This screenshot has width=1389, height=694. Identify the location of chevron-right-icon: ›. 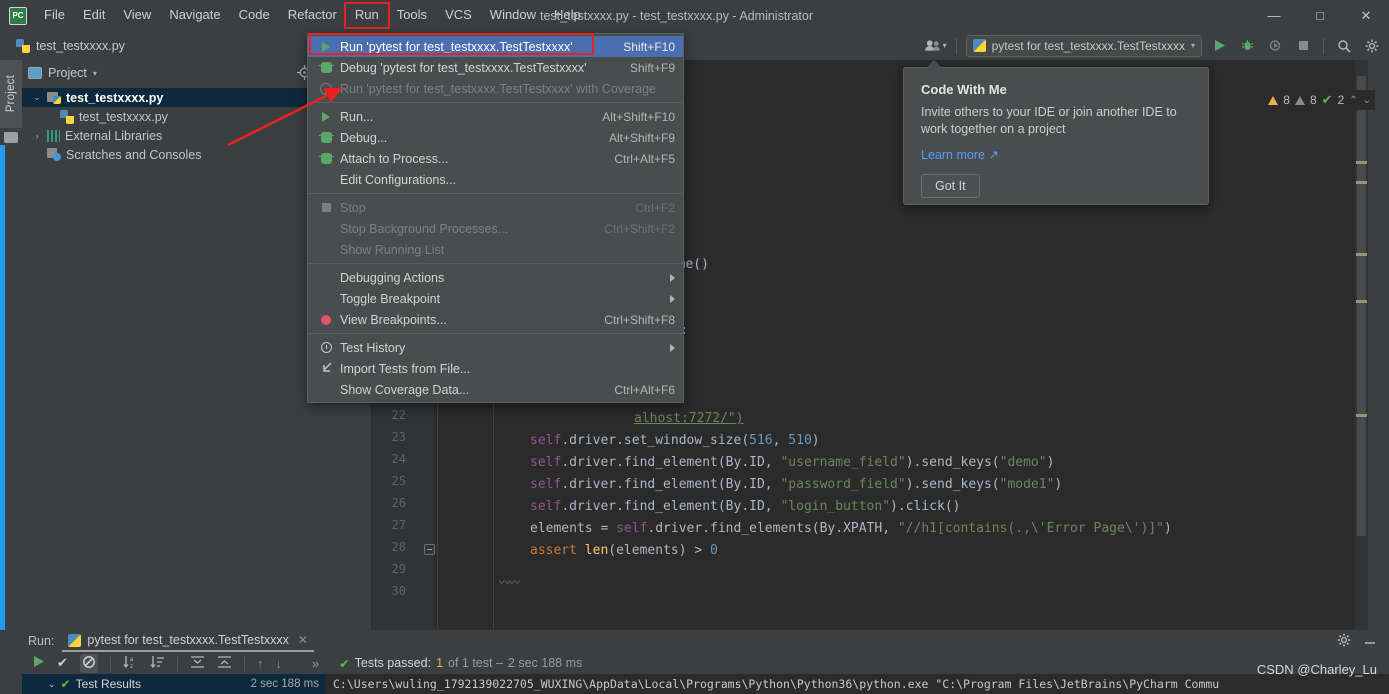
(37, 136).